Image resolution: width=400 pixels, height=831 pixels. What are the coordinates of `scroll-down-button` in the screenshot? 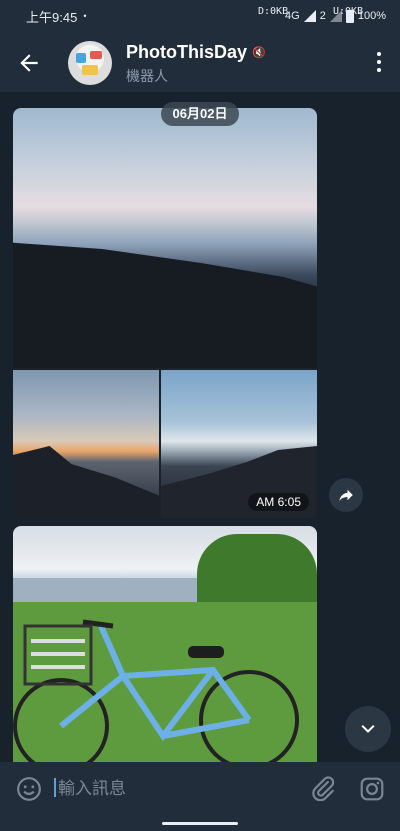 It's located at (368, 729).